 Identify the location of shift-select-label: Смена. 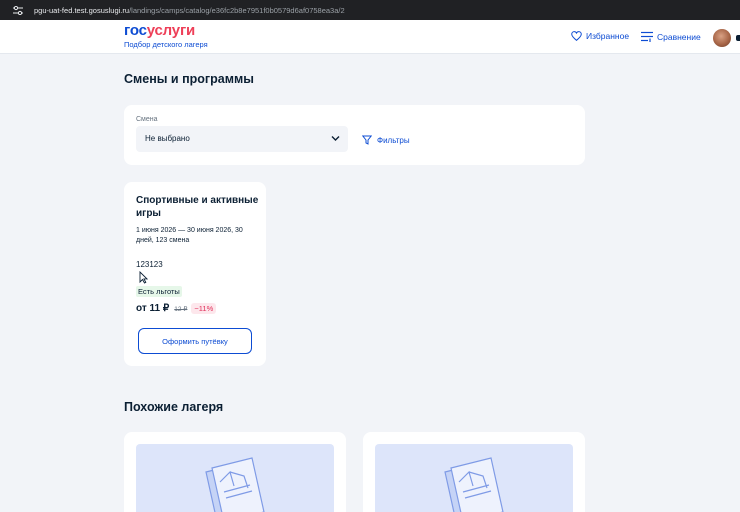
(147, 119).